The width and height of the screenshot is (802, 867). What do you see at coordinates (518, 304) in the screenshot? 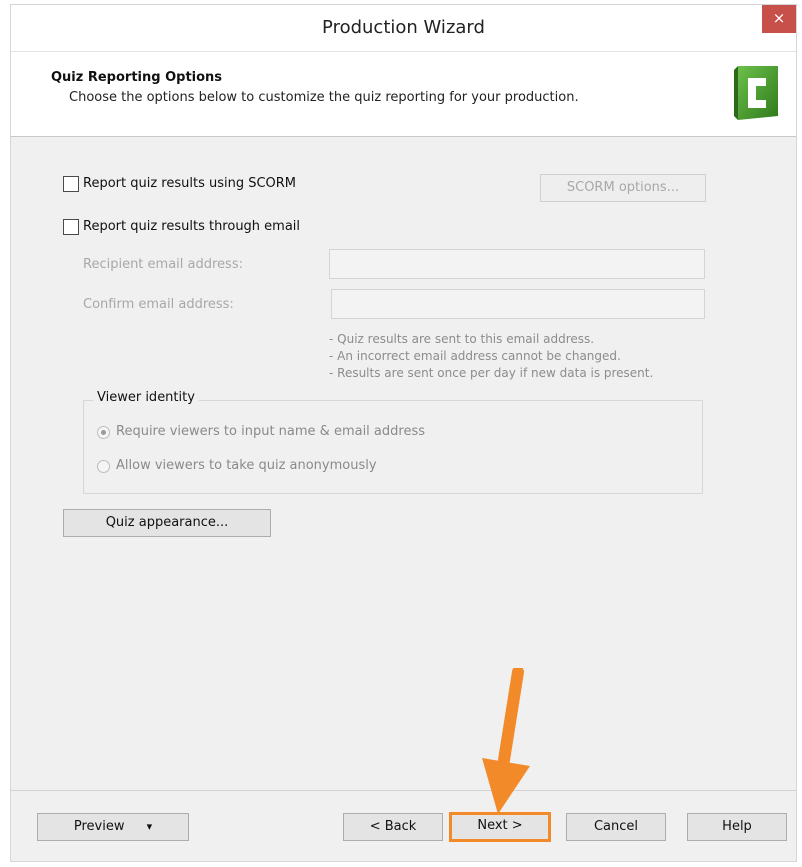
I see `confirm-email-input` at bounding box center [518, 304].